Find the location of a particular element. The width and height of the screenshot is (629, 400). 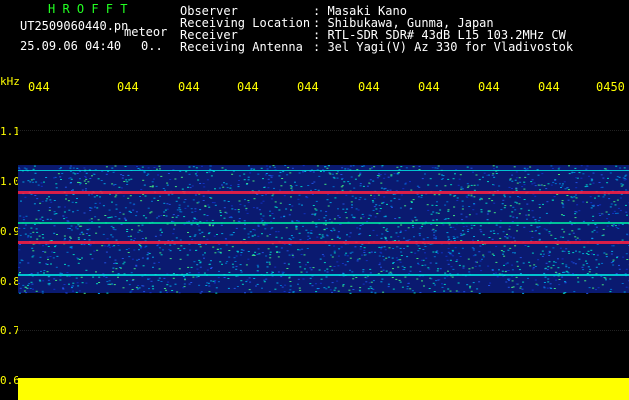

counter-label: 0.. is located at coordinates (152, 46).